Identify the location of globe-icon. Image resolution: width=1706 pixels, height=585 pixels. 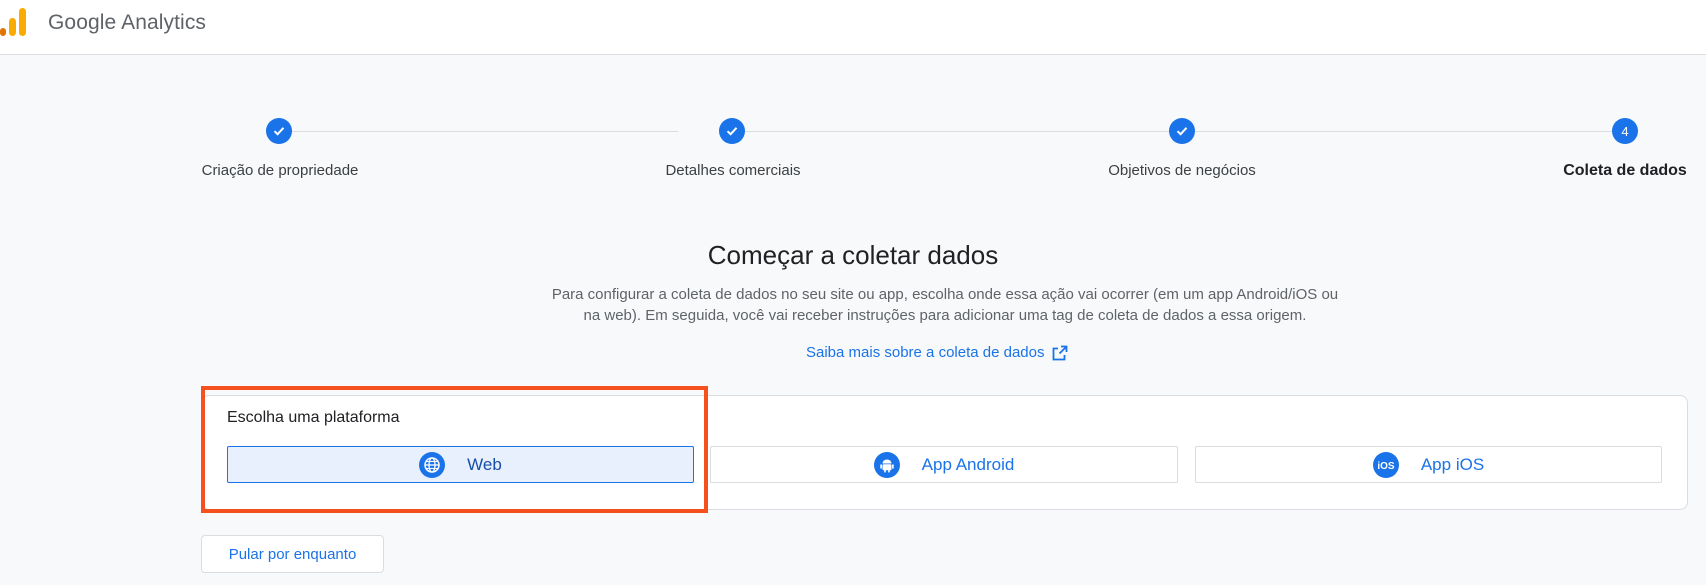
(432, 464).